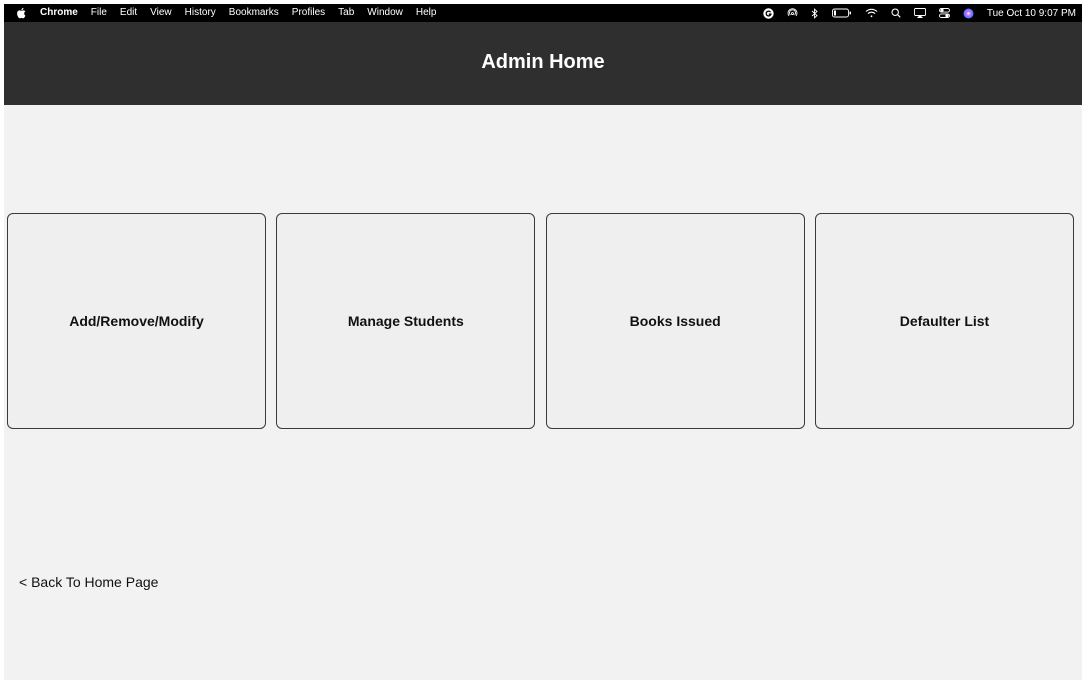  I want to click on card-label: Manage Students, so click(405, 321).